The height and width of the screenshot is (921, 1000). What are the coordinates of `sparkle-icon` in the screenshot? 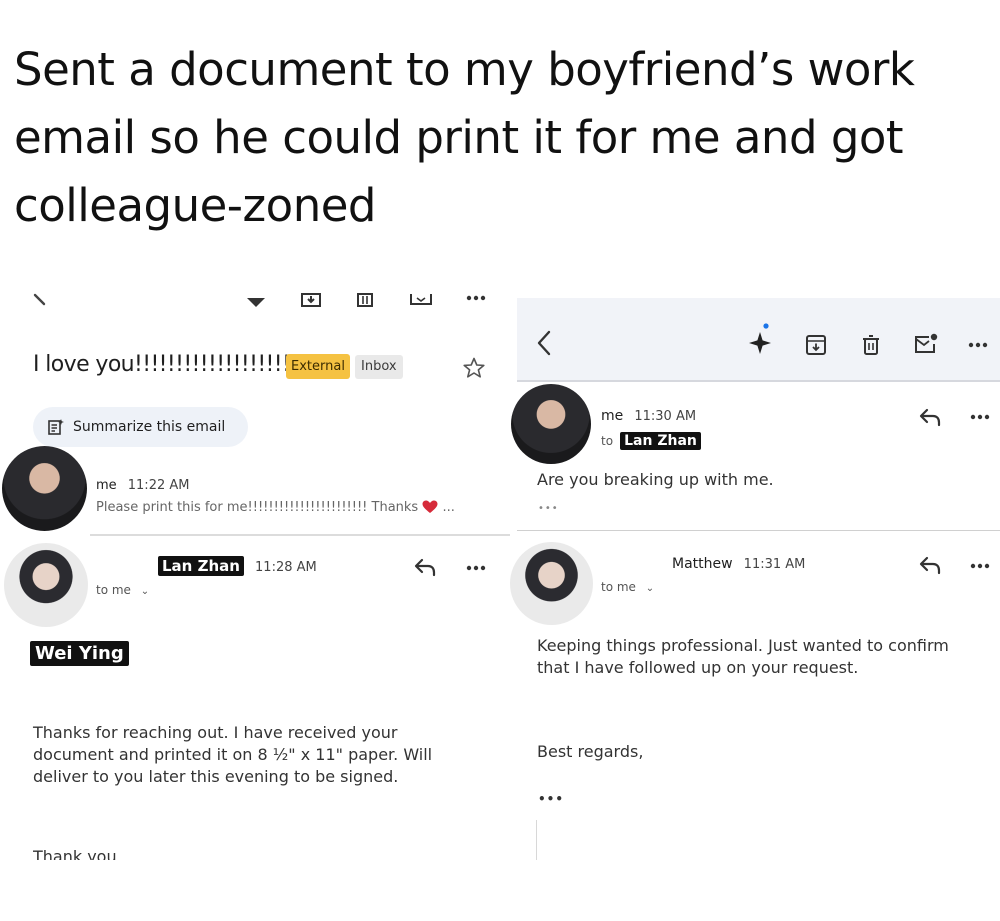 It's located at (762, 340).